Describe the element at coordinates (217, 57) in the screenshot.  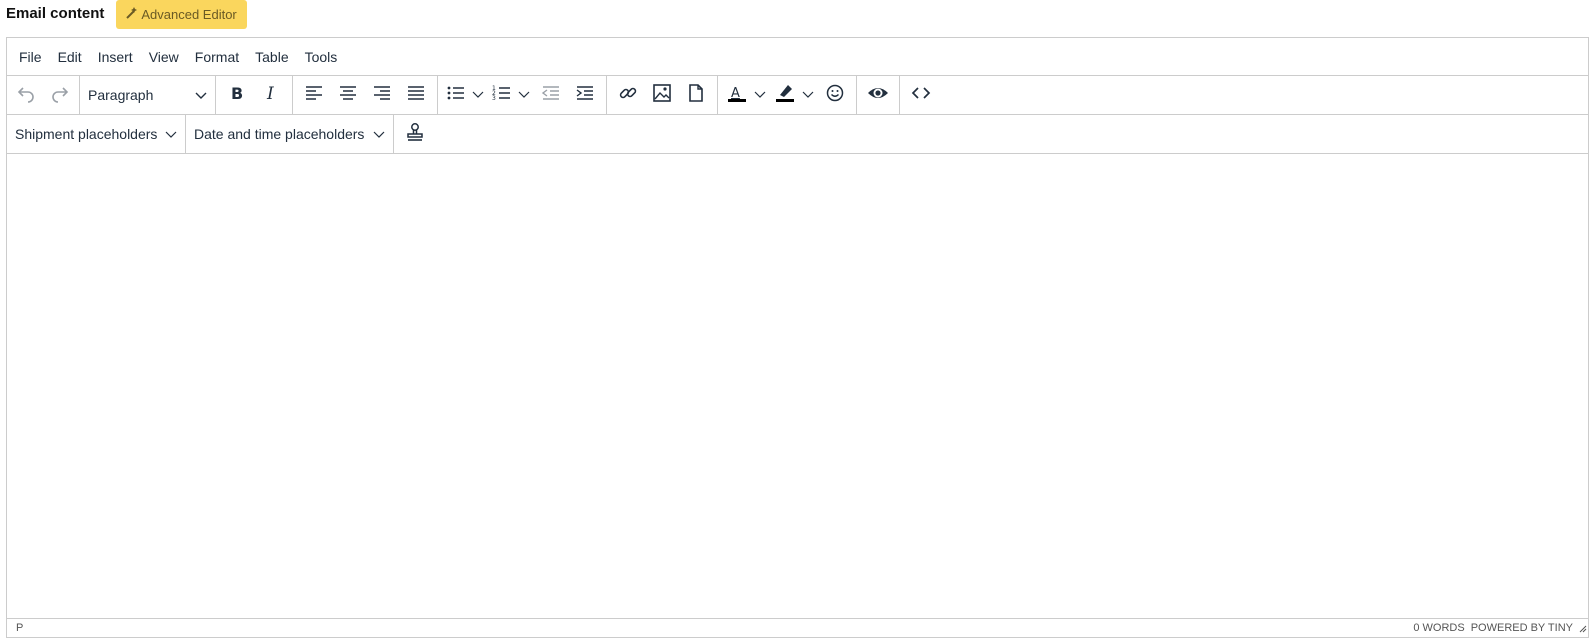
I see `menu-format: Format` at that location.